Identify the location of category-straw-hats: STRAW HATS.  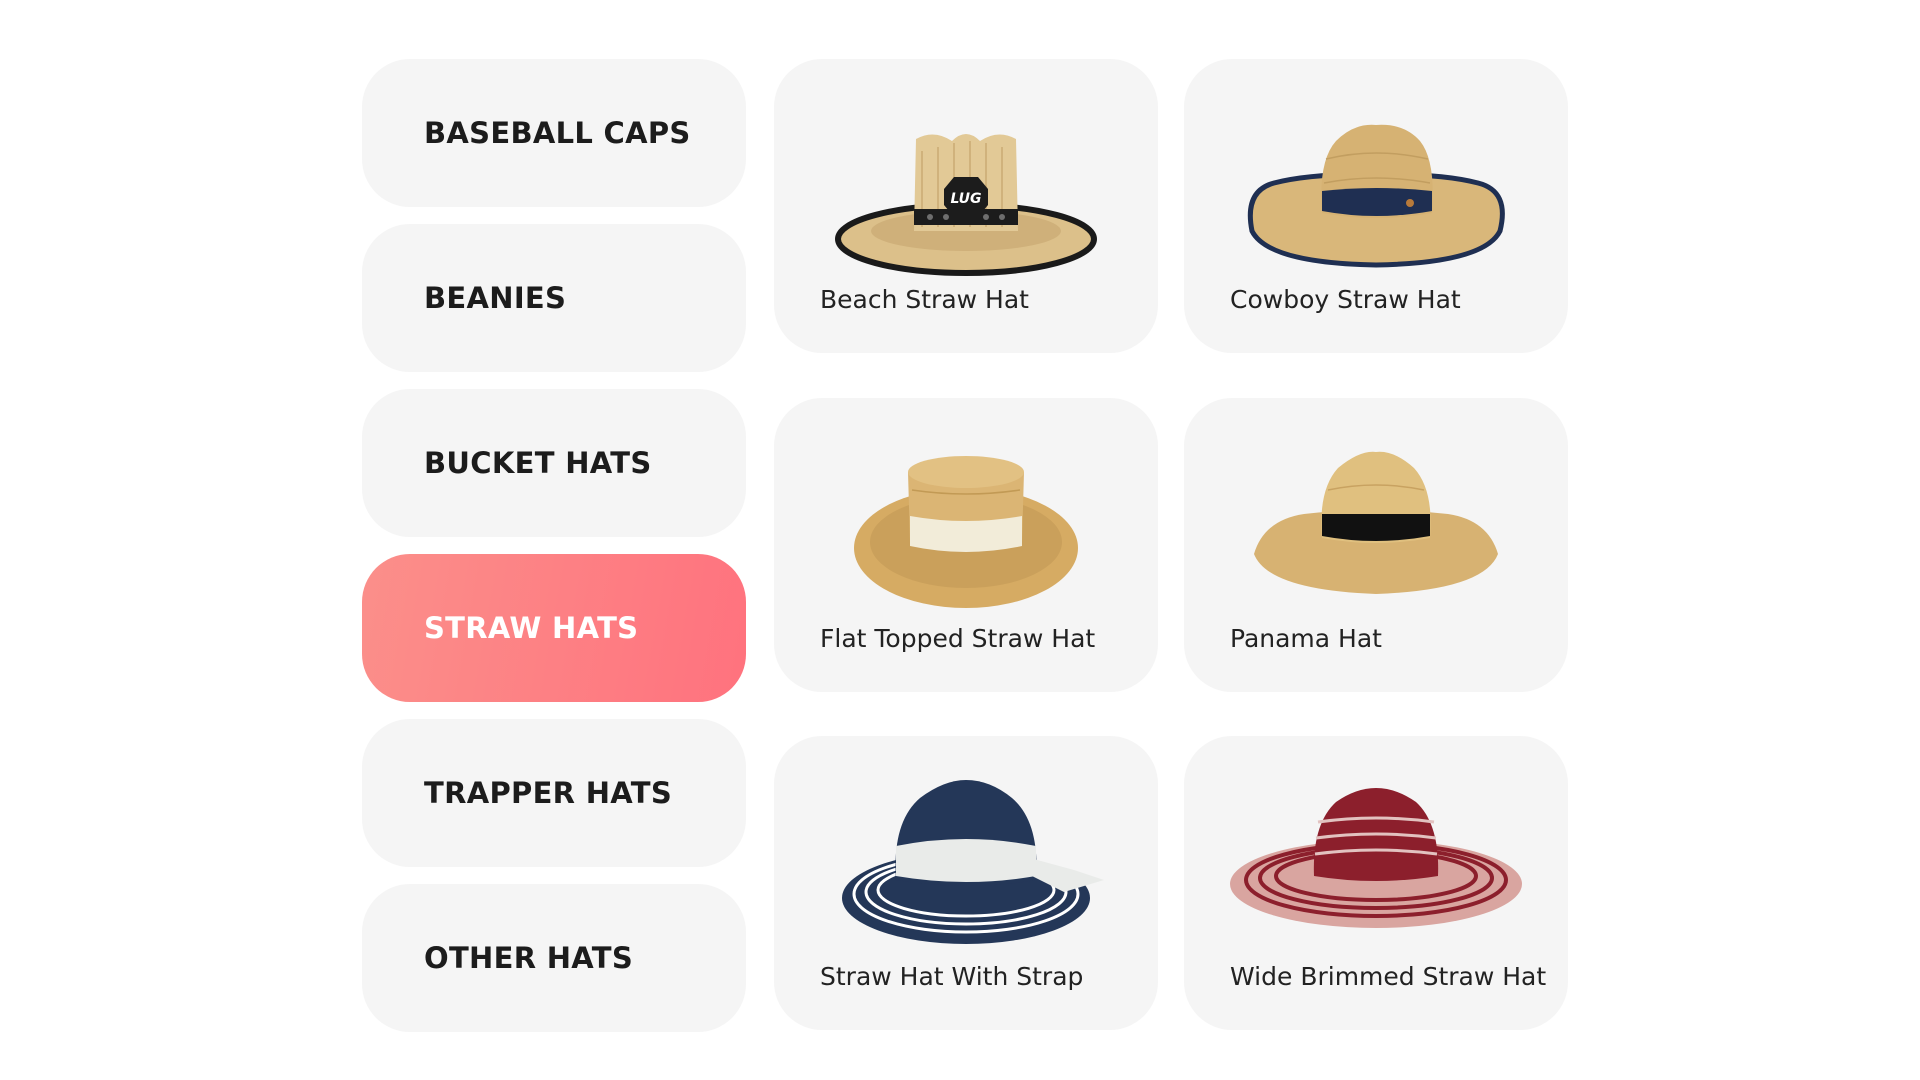
(554, 628).